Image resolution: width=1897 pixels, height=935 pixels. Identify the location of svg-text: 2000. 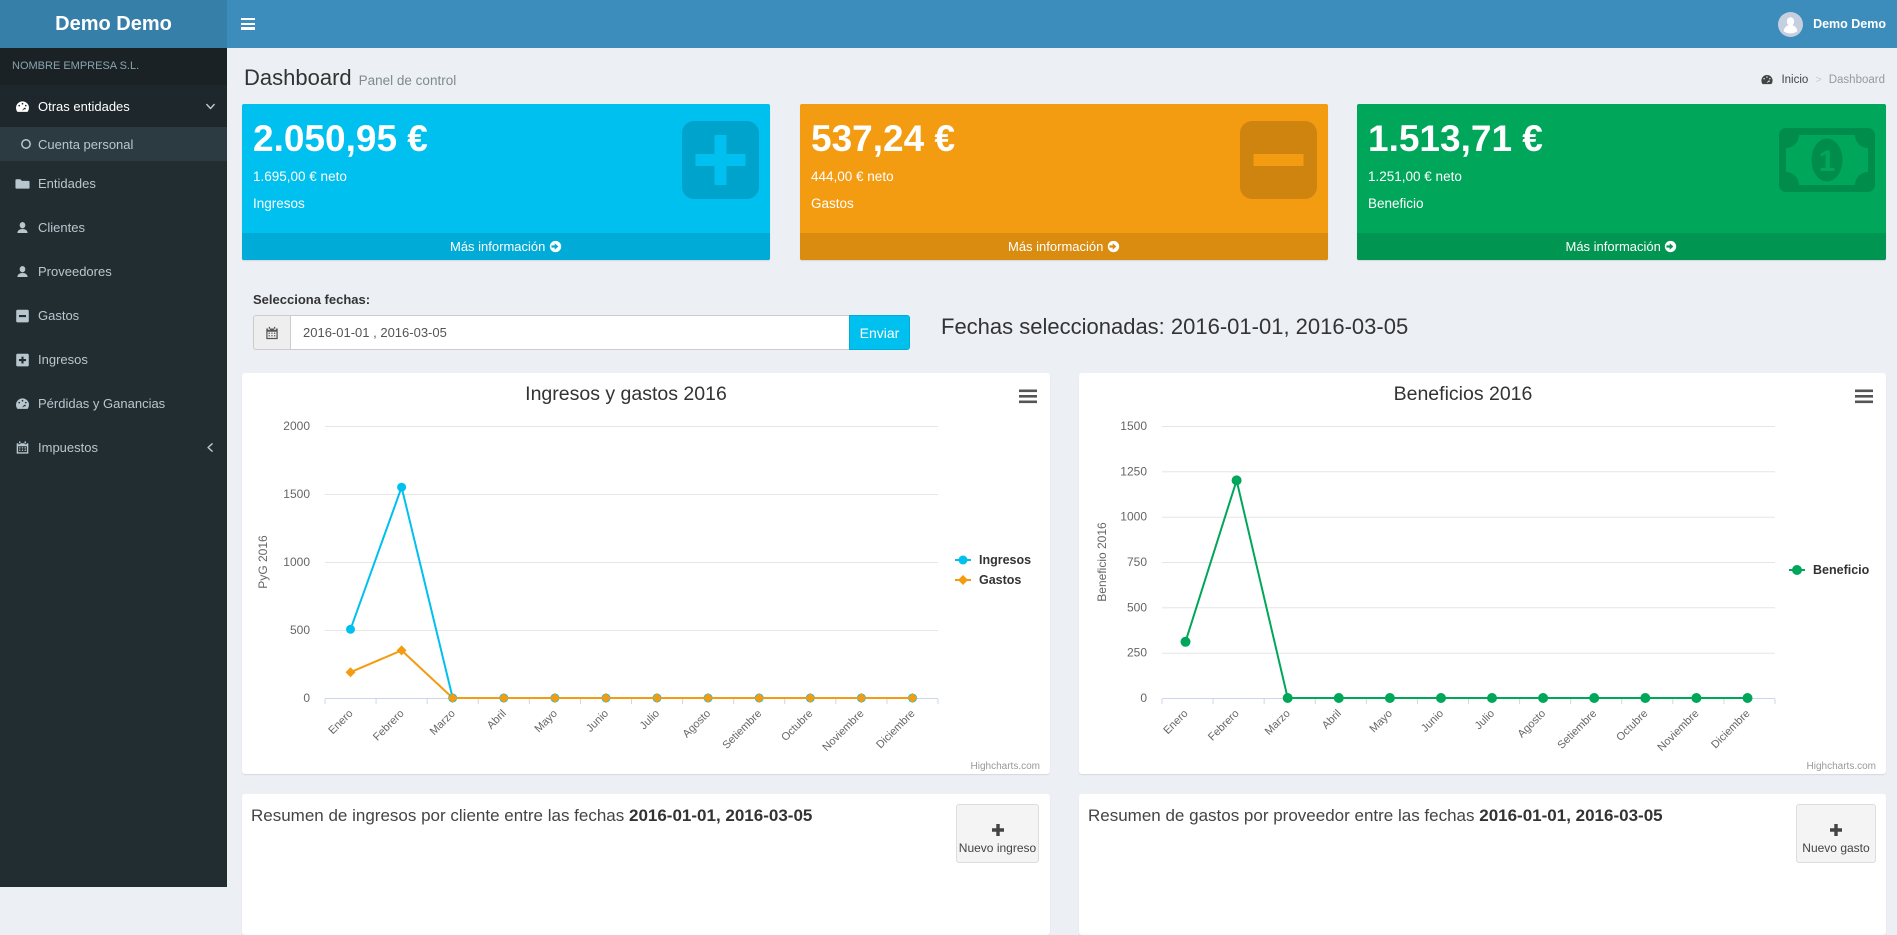
(296, 426).